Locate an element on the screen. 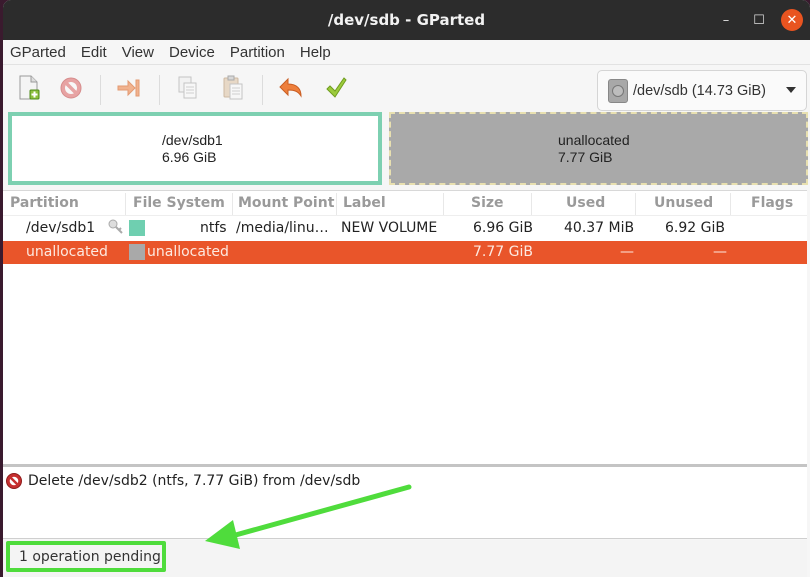 This screenshot has width=810, height=577. undo-icon is located at coordinates (290, 87).